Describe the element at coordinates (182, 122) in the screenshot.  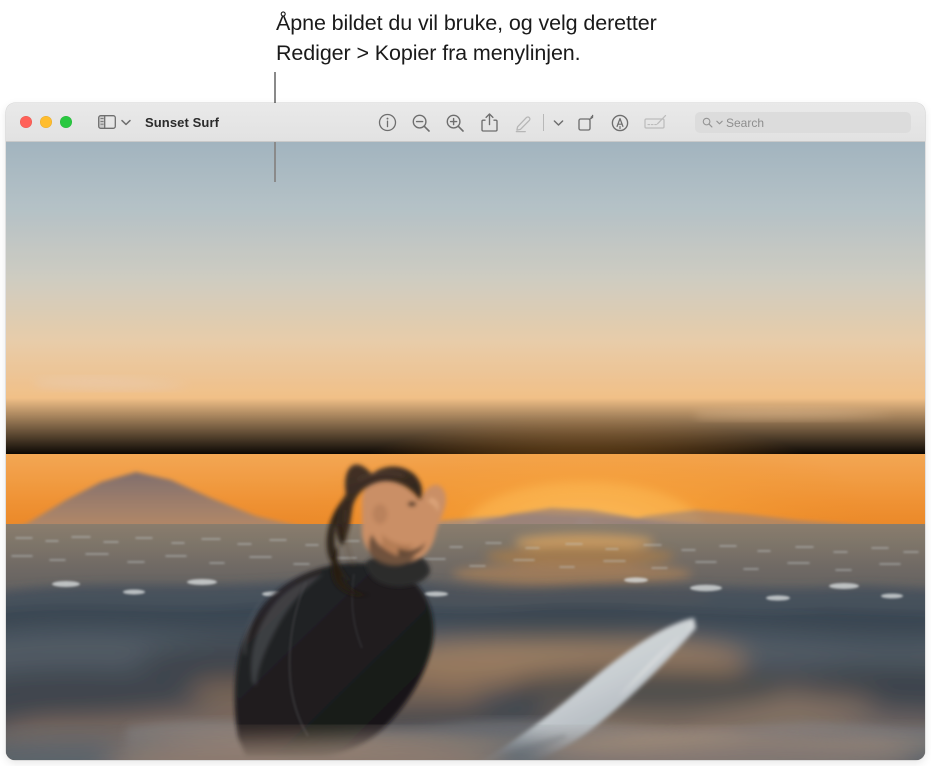
I see `window-title: Sunset Surf` at that location.